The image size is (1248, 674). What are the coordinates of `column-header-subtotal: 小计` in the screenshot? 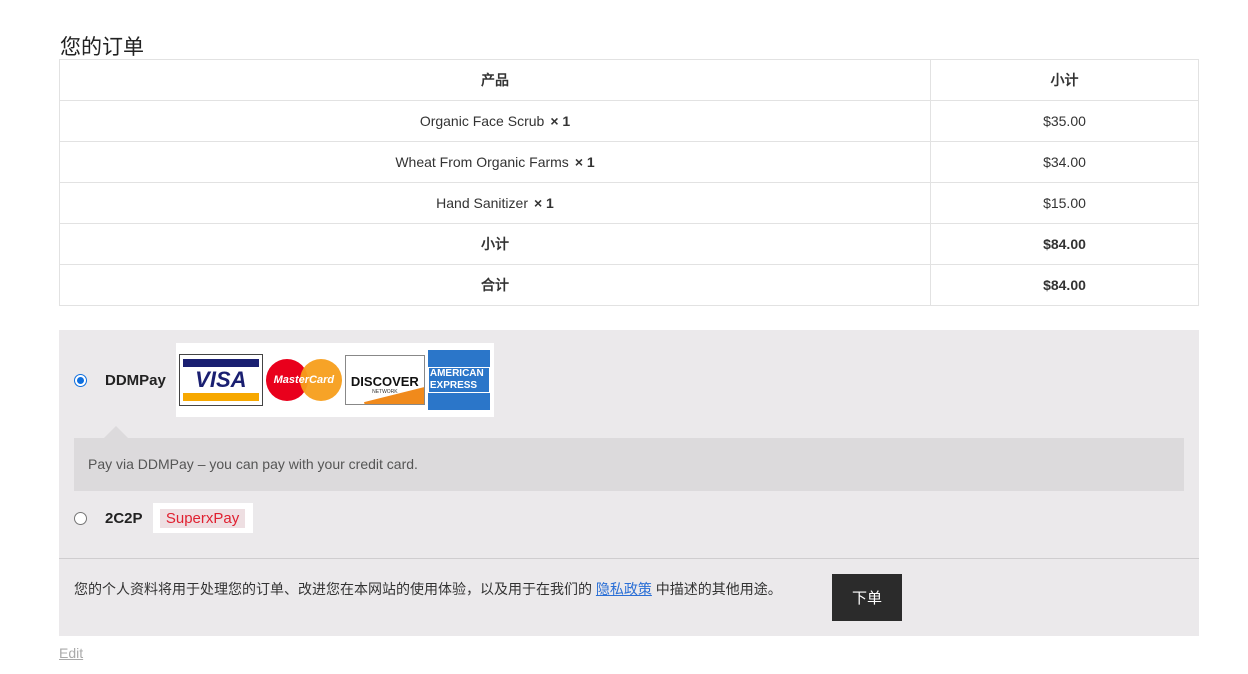 It's located at (1064, 80).